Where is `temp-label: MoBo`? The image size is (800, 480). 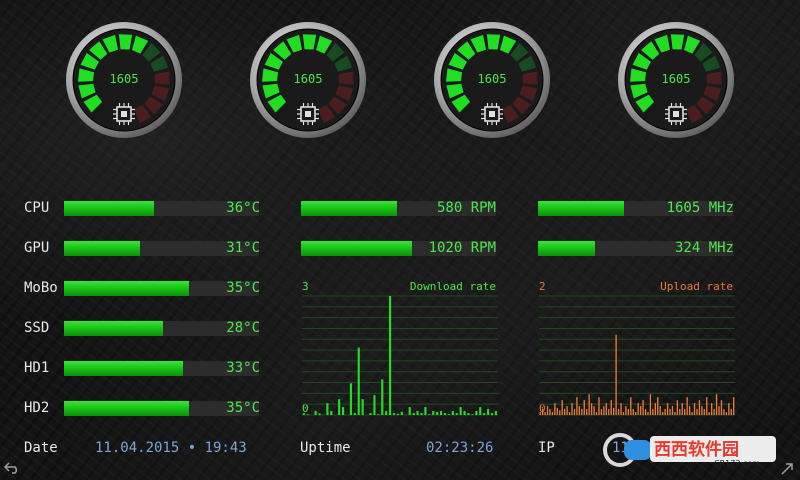 temp-label: MoBo is located at coordinates (41, 288).